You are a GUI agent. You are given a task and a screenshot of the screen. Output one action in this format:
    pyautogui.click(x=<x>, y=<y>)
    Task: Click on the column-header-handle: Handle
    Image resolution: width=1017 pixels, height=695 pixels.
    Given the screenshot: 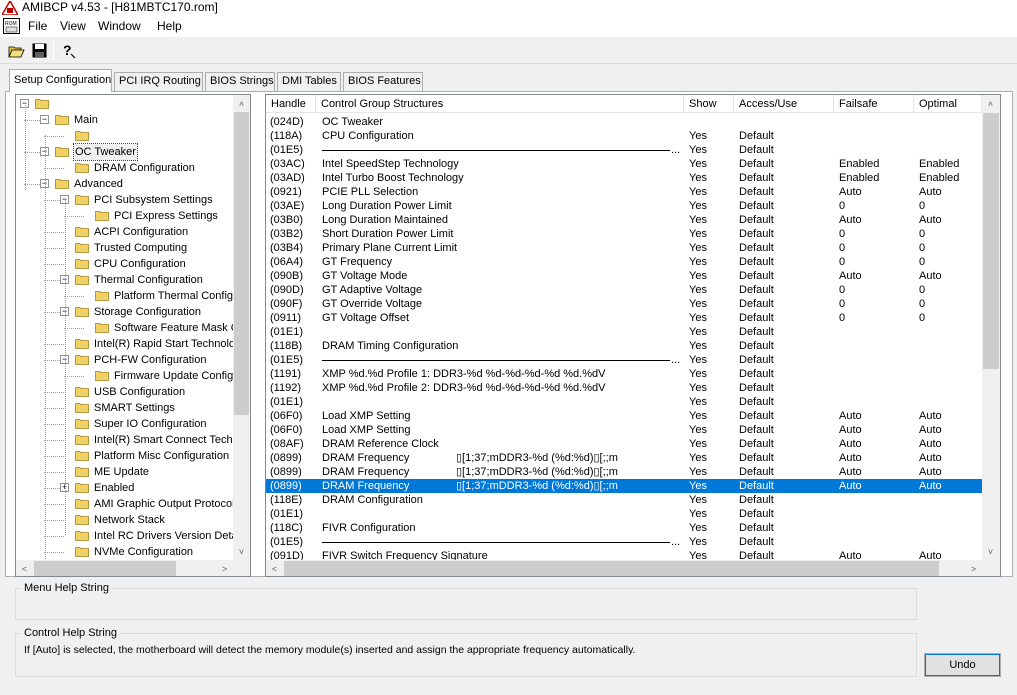 What is the action you would take?
    pyautogui.click(x=291, y=104)
    